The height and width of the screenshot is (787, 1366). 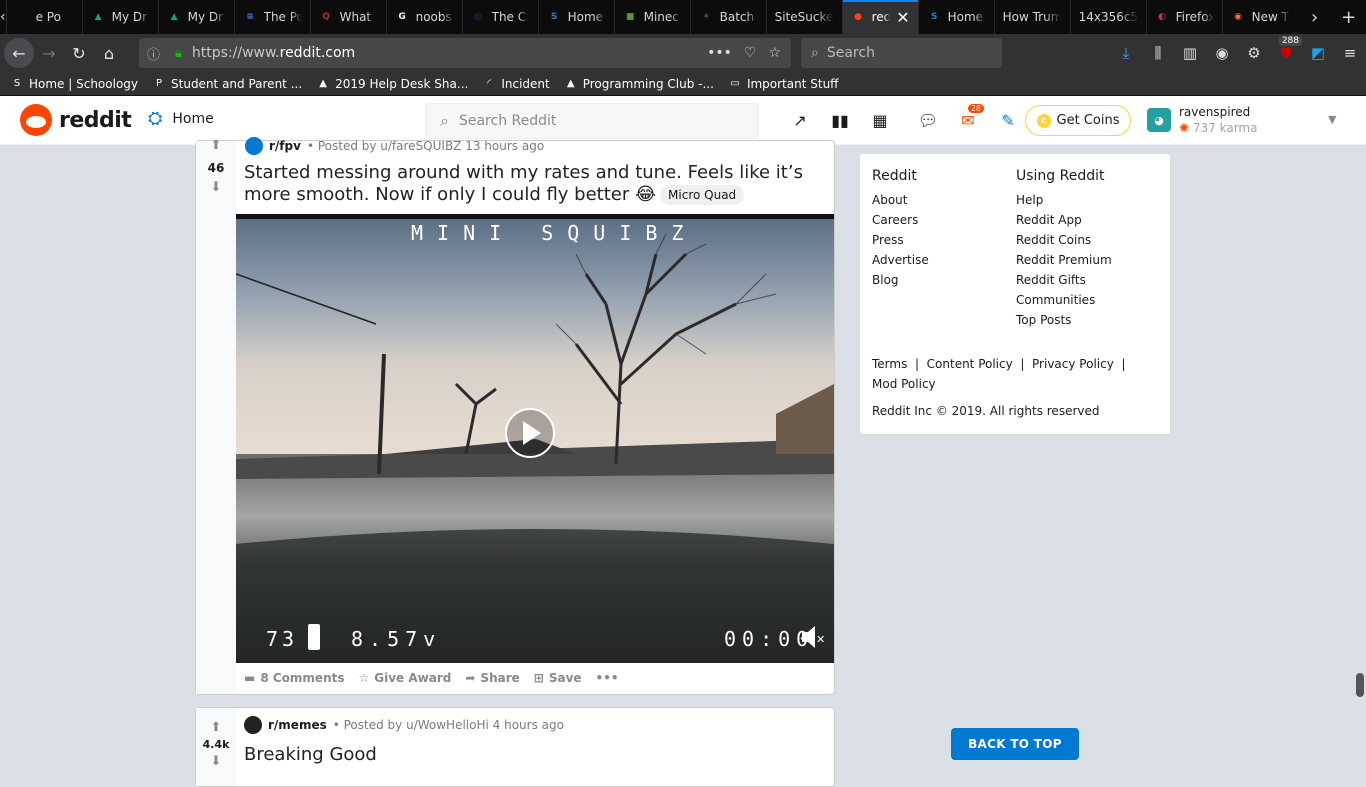 I want to click on chevron-down-icon: ▼, so click(x=1332, y=119).